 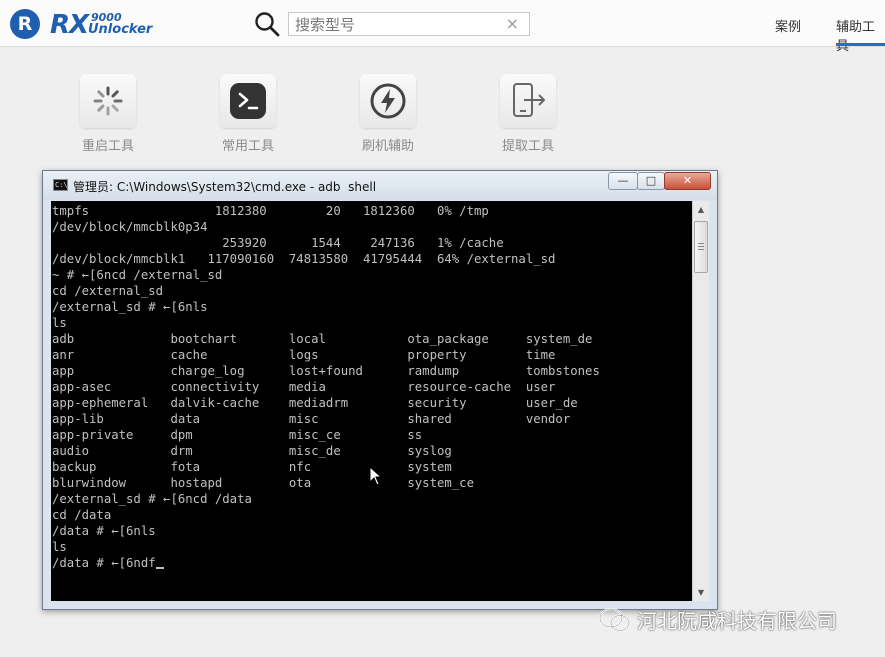 What do you see at coordinates (263, 483) in the screenshot?
I see `console-line: blurwindow hostapd ota system_ce` at bounding box center [263, 483].